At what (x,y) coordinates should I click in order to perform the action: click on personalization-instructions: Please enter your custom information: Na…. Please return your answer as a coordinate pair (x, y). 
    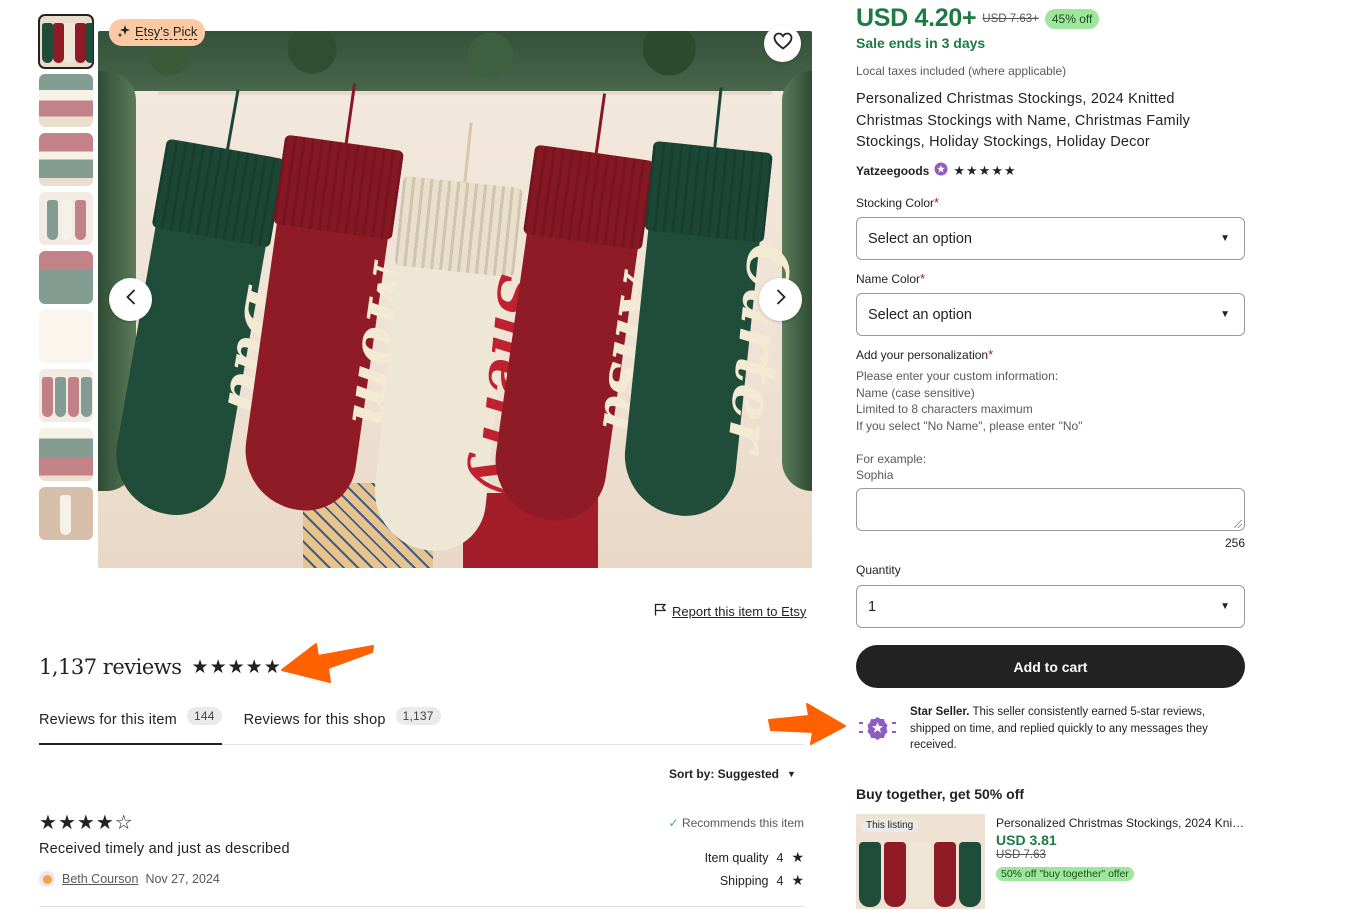
    Looking at the image, I should click on (969, 425).